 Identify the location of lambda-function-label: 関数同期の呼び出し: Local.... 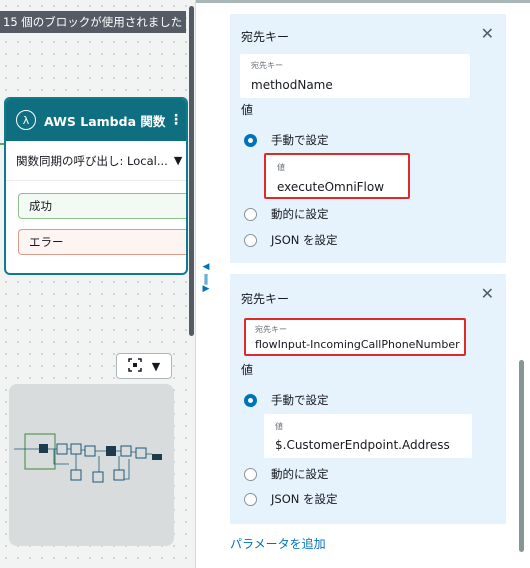
(92, 160).